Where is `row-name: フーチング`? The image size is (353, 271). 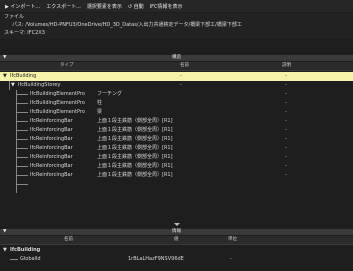
row-name: フーチング is located at coordinates (110, 94).